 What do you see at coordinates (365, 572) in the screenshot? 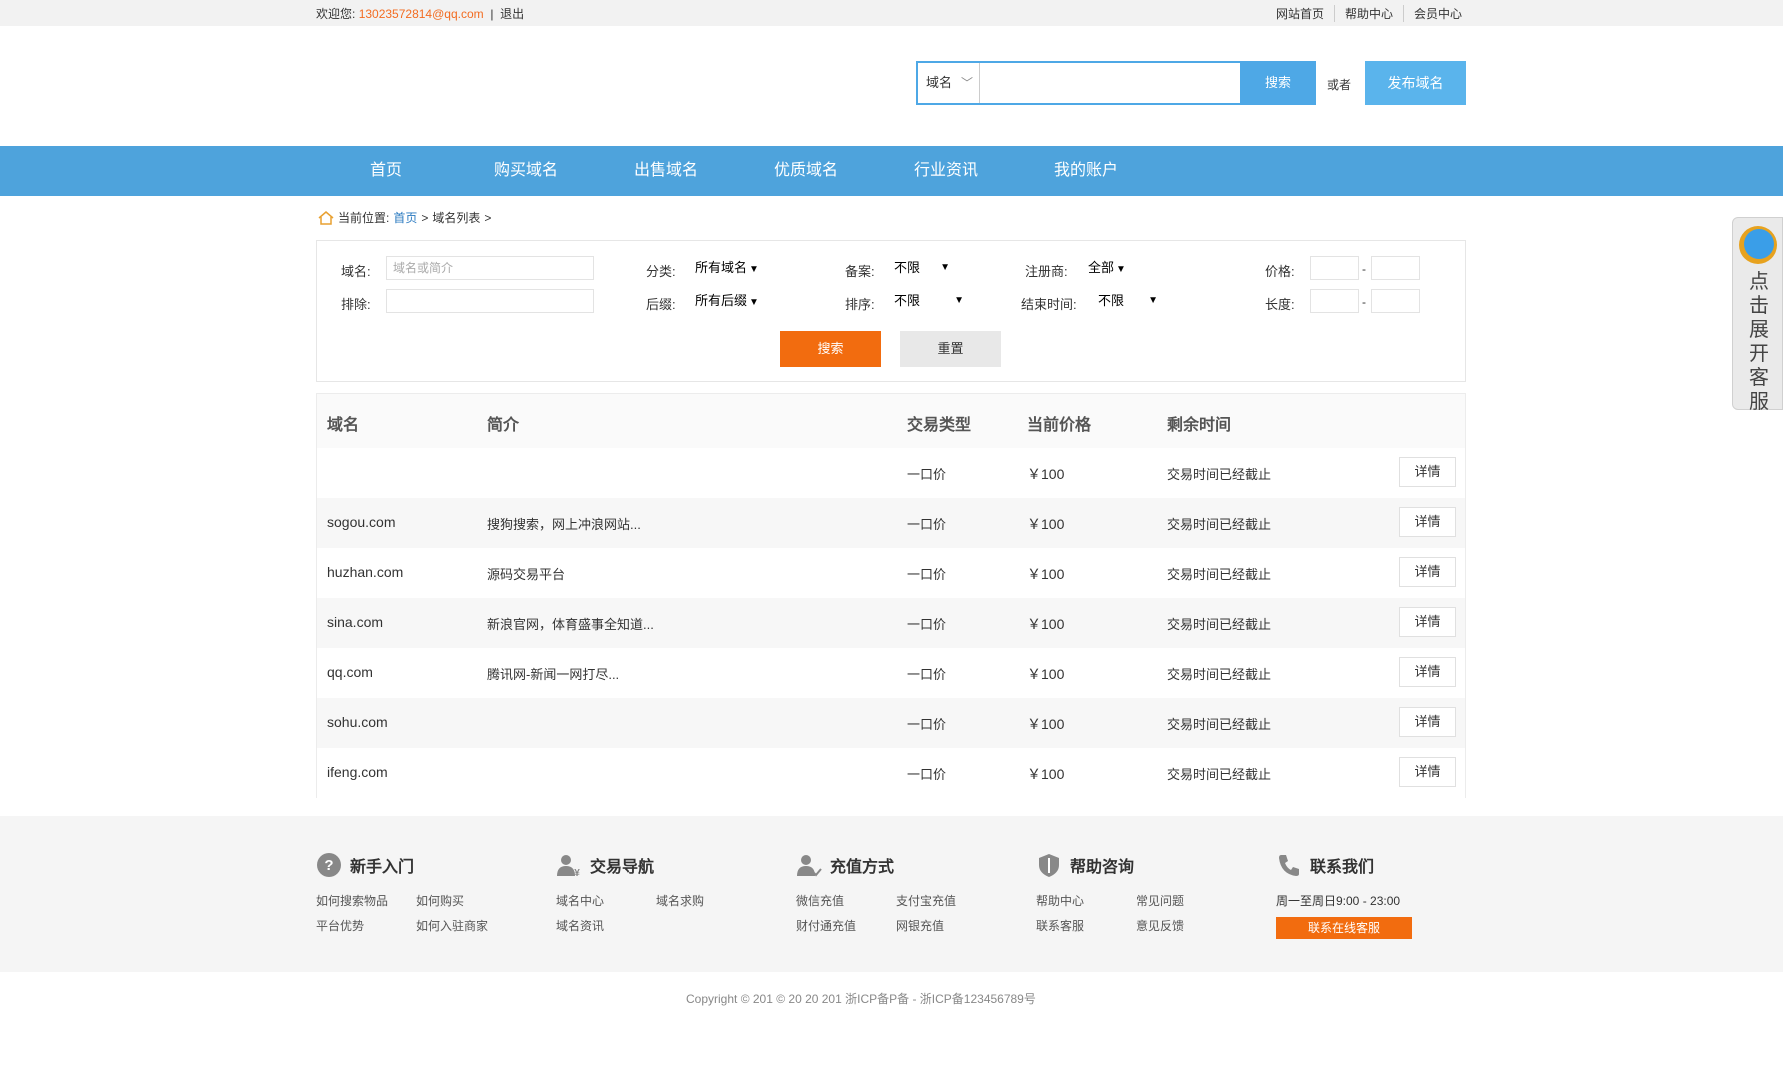
I see `row-domain: huzhan.com` at bounding box center [365, 572].